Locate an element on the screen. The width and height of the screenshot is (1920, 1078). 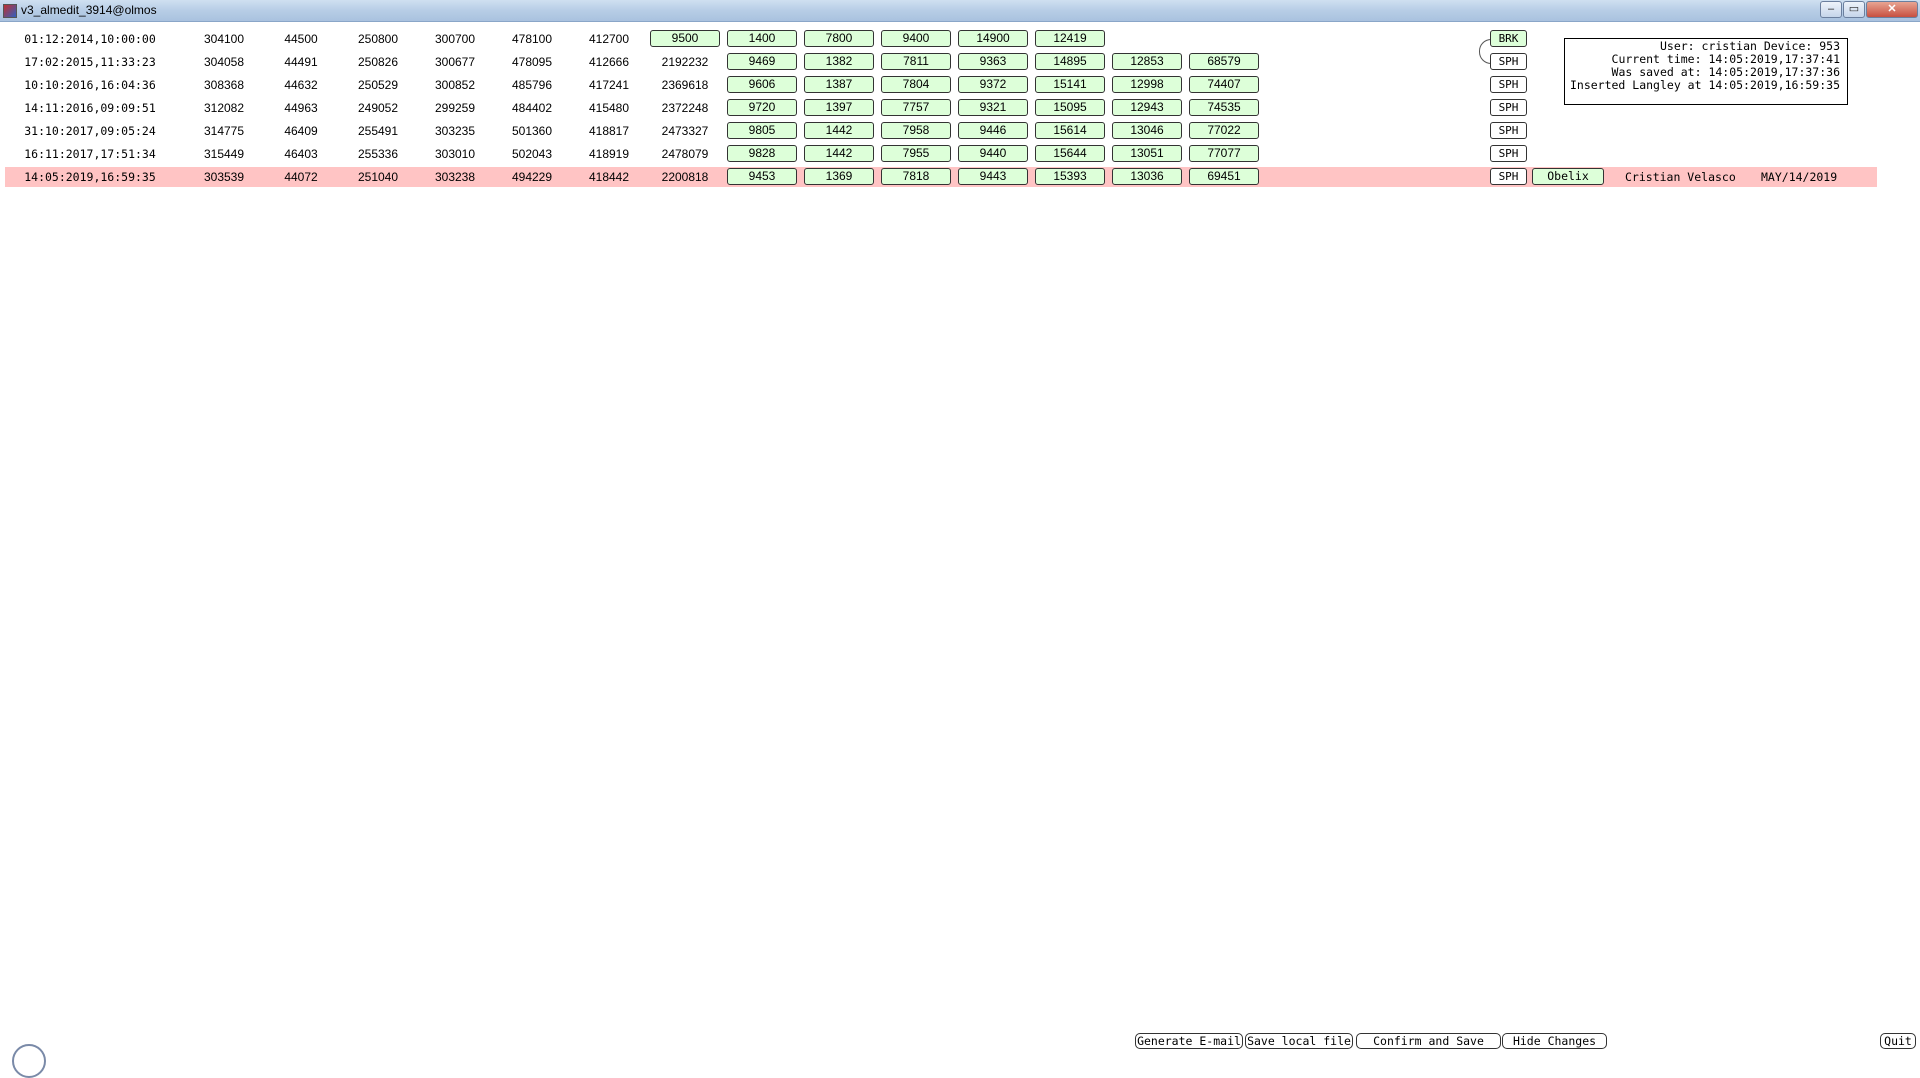
row-value: 299259 is located at coordinates (455, 108).